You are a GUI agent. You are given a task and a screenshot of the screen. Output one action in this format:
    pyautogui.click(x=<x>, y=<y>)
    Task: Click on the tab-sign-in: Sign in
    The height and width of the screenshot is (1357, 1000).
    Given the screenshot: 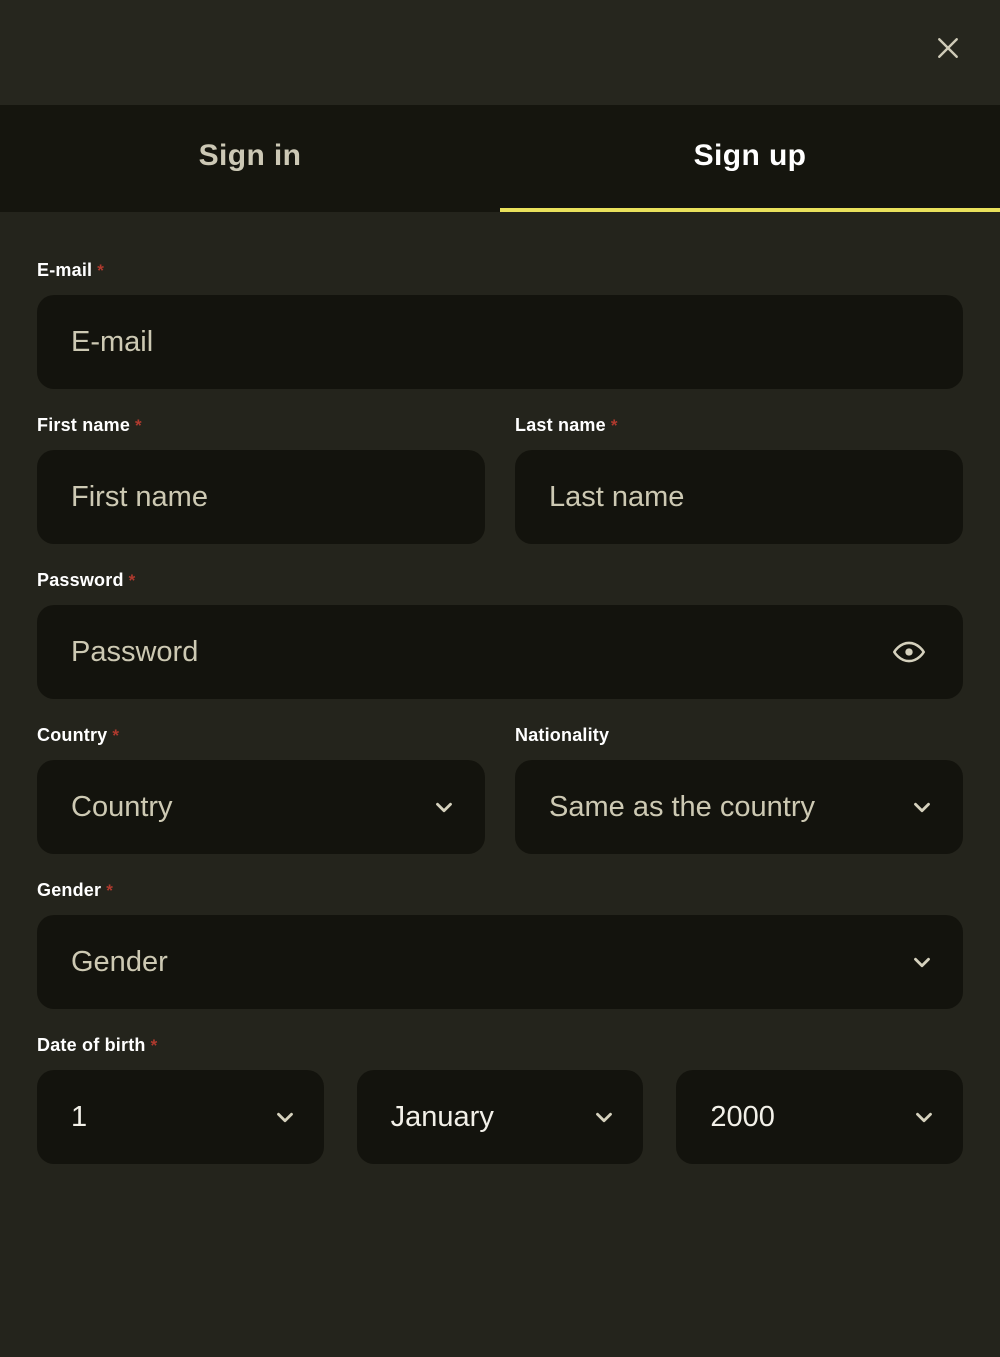 What is the action you would take?
    pyautogui.click(x=250, y=158)
    